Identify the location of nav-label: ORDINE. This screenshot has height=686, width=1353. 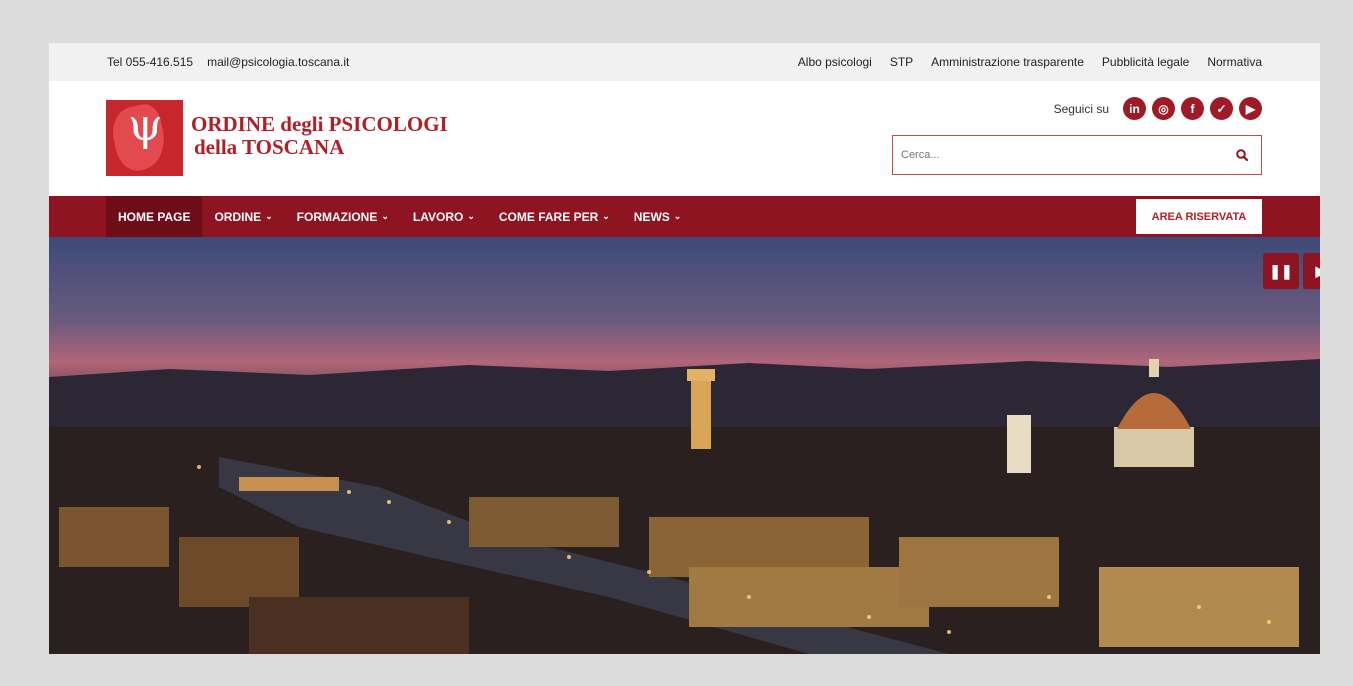
(238, 216).